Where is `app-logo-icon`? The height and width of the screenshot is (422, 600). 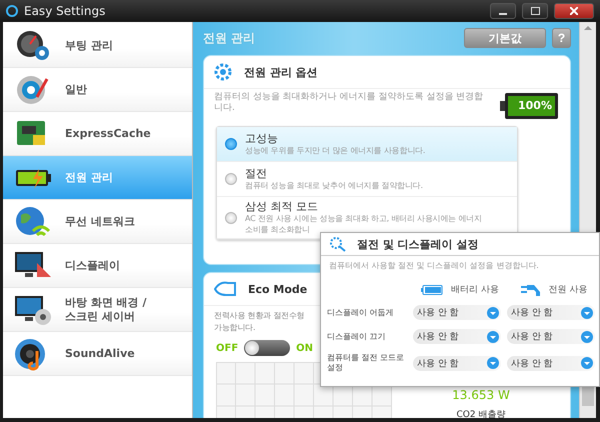 app-logo-icon is located at coordinates (12, 11).